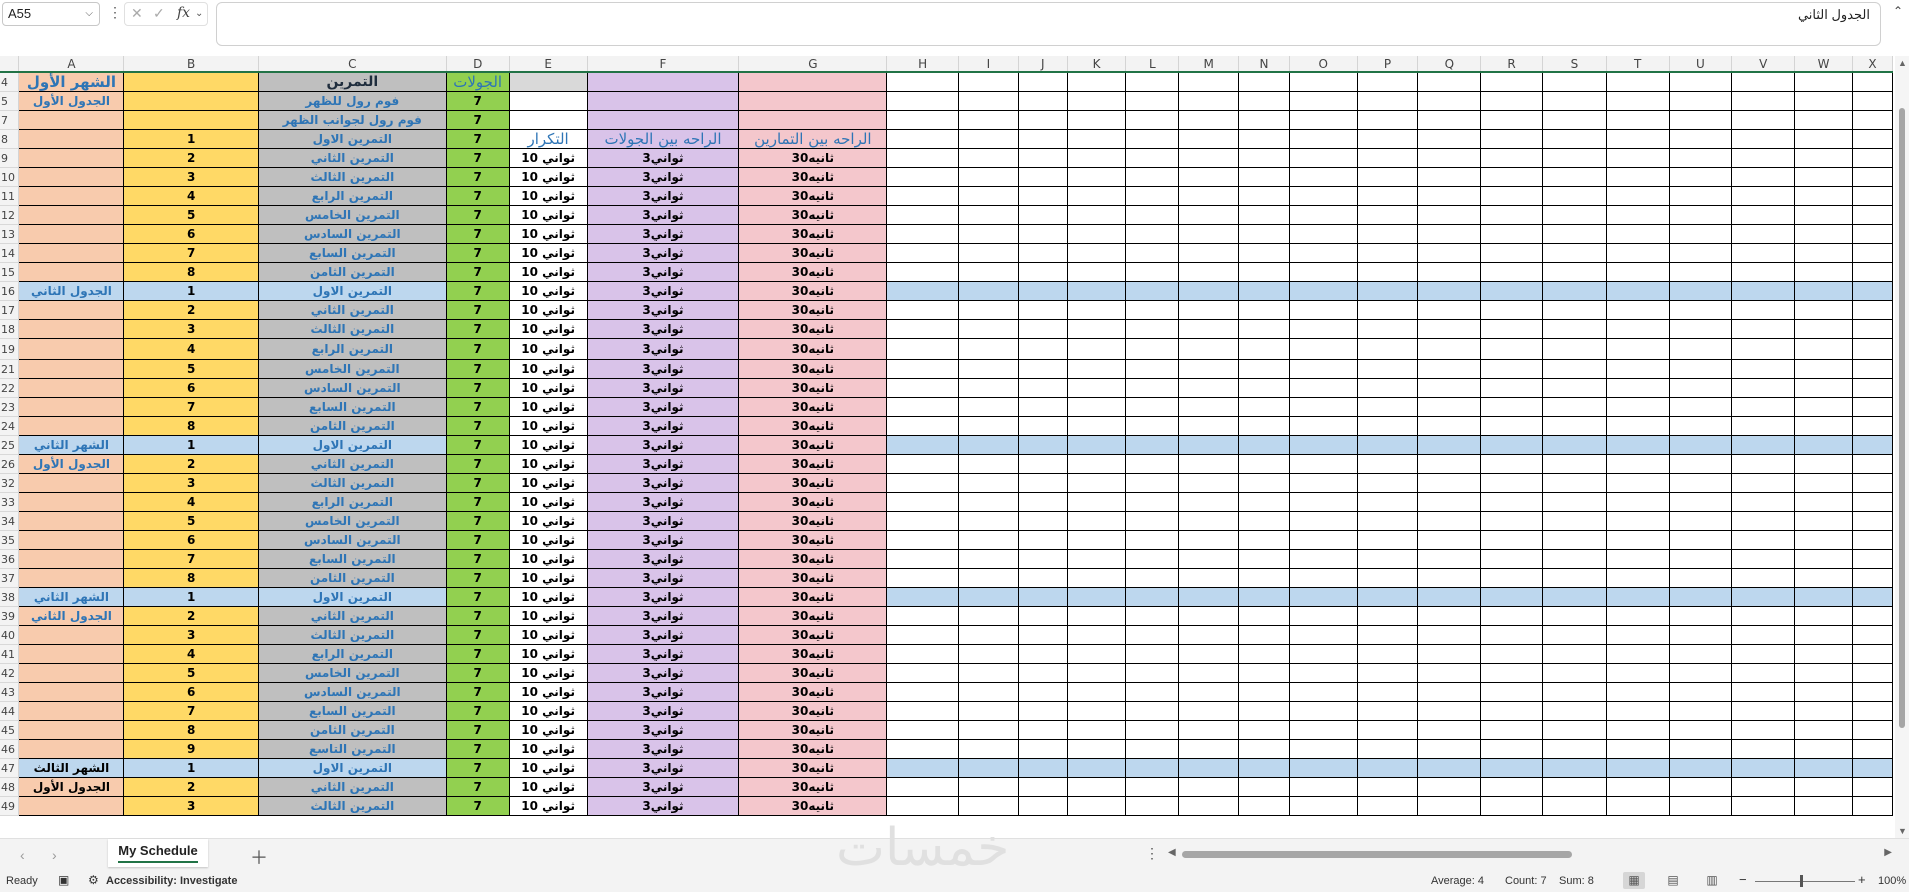  Describe the element at coordinates (352, 806) in the screenshot. I see `cell-c: التمرين الثالث` at that location.